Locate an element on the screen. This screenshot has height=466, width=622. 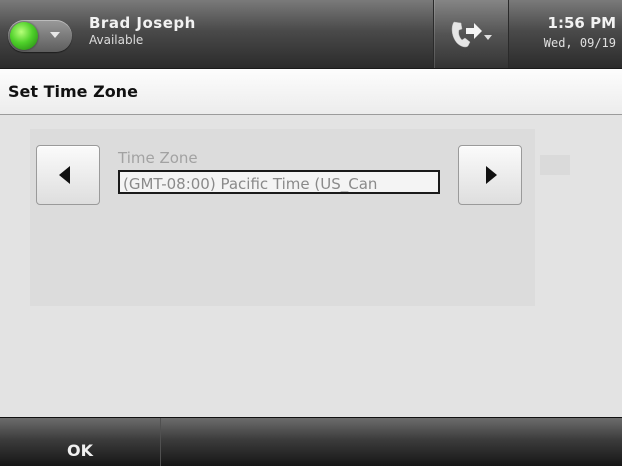
previous-time-zone-button is located at coordinates (68, 175).